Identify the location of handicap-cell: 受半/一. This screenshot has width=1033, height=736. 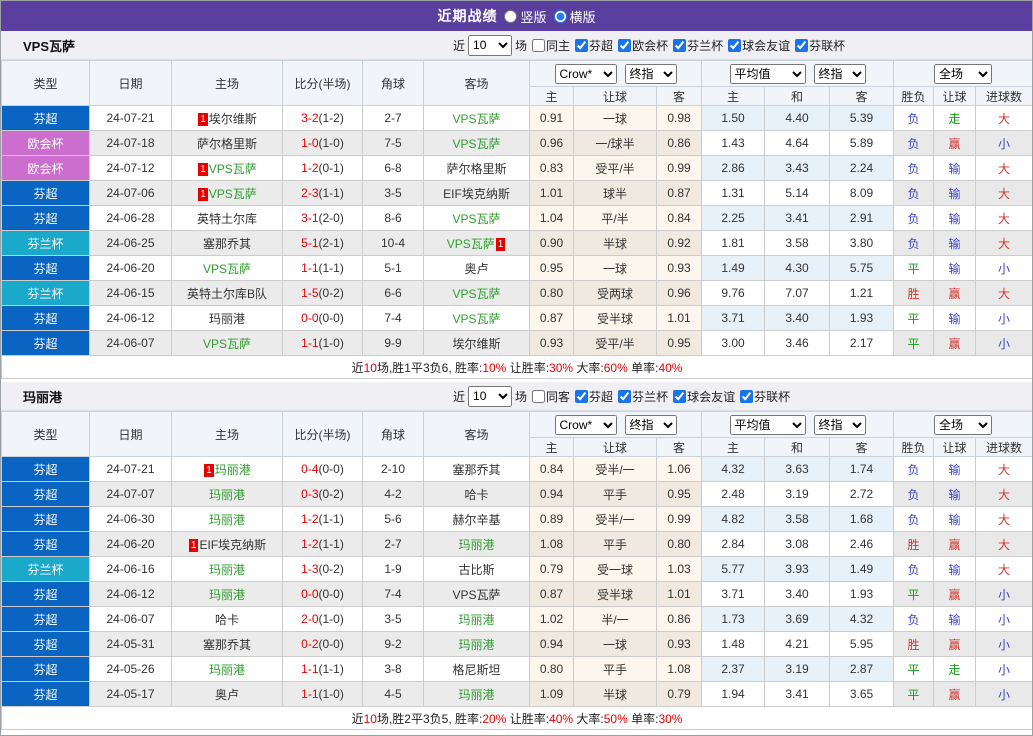
(615, 469).